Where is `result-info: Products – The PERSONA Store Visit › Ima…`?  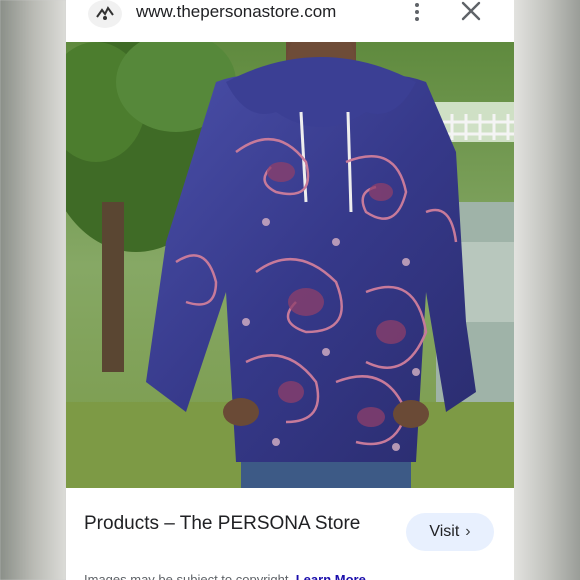
result-info: Products – The PERSONA Store Visit › Ima… is located at coordinates (290, 534).